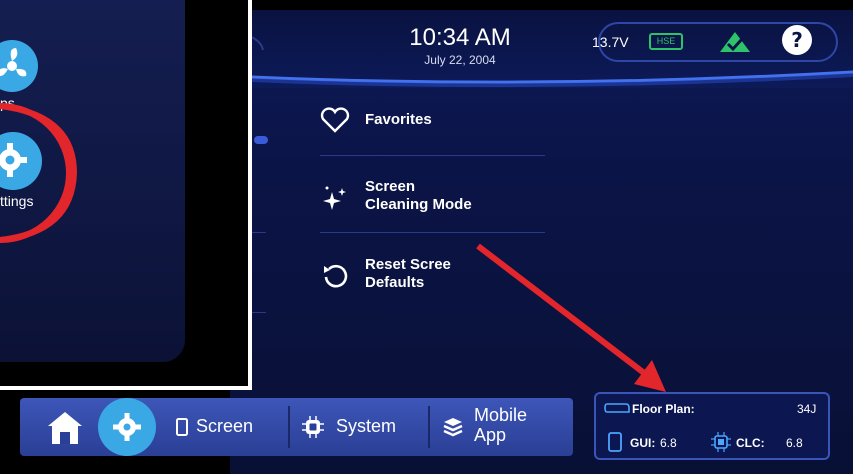 This screenshot has height=474, width=853. I want to click on screen-cleaning-line2: Cleaning Mode, so click(418, 204).